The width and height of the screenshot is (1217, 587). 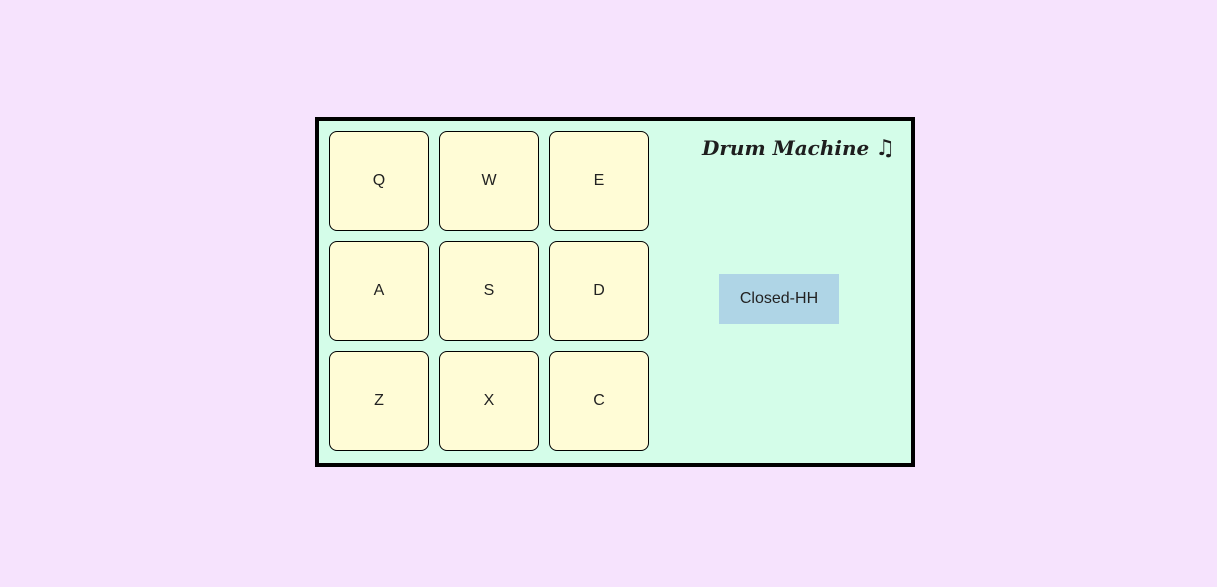 I want to click on drum-pad-q: Q, so click(x=379, y=181).